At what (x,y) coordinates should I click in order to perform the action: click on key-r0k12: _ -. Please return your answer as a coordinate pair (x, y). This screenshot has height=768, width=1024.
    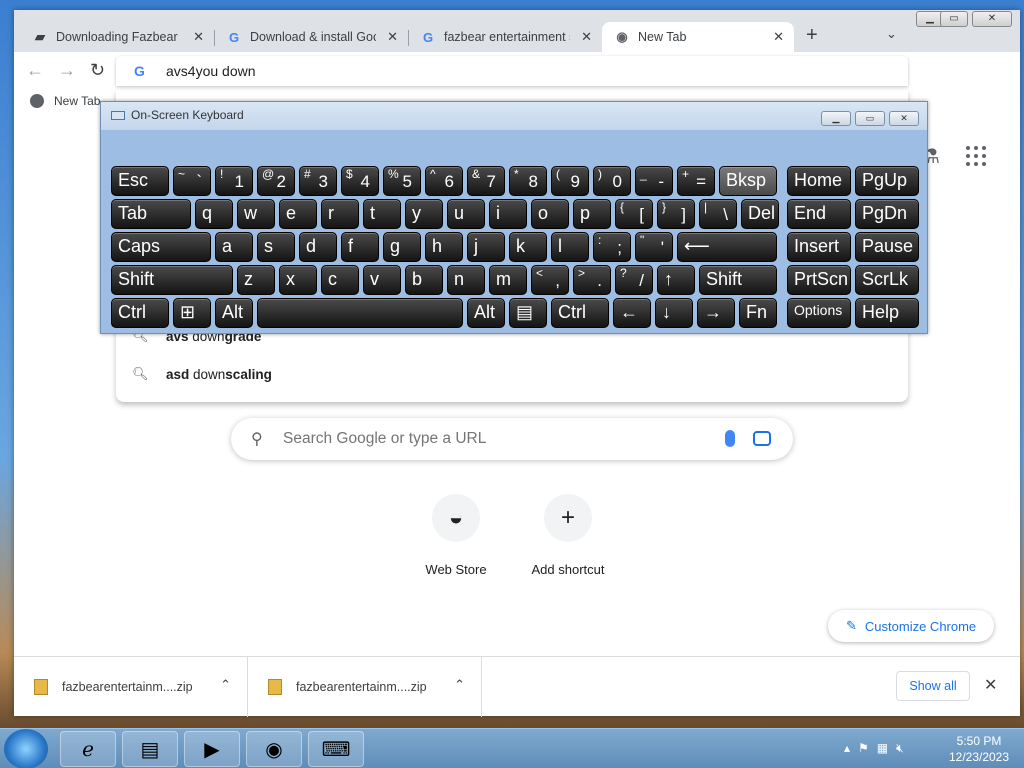
    Looking at the image, I should click on (654, 181).